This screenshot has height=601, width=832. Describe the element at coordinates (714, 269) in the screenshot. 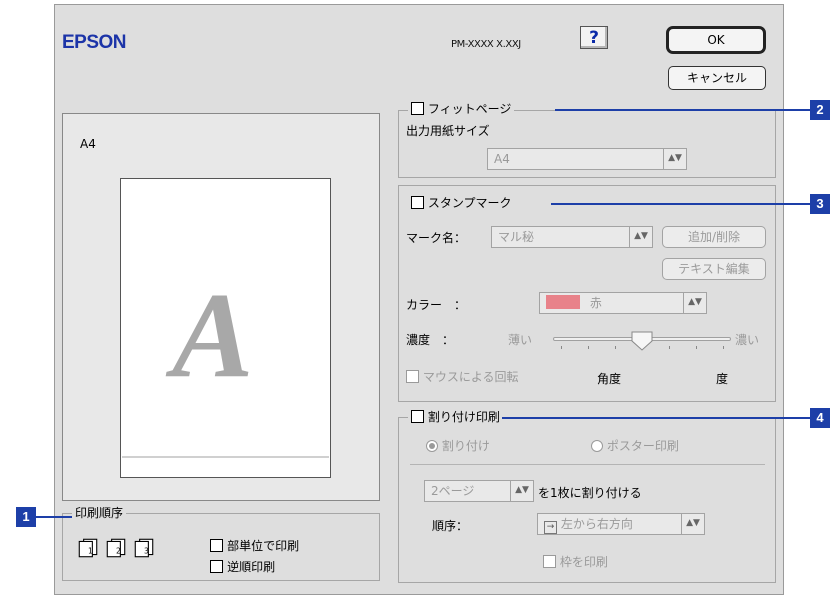

I see `text-edit-button: テキスト編集` at that location.